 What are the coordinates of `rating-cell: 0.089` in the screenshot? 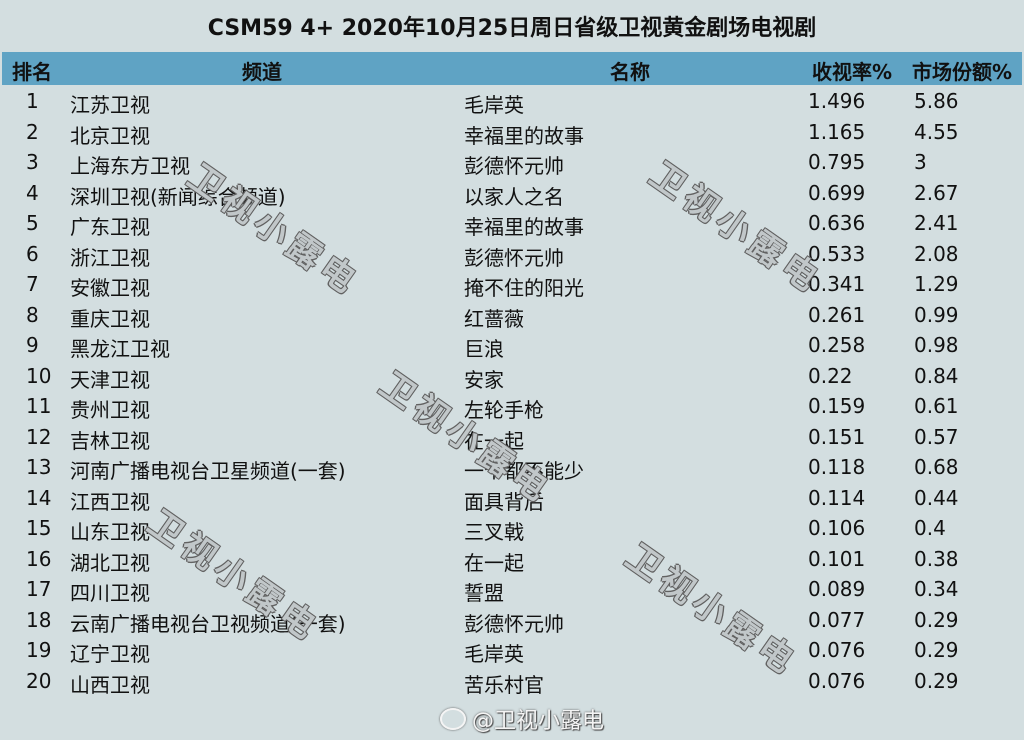 It's located at (837, 589).